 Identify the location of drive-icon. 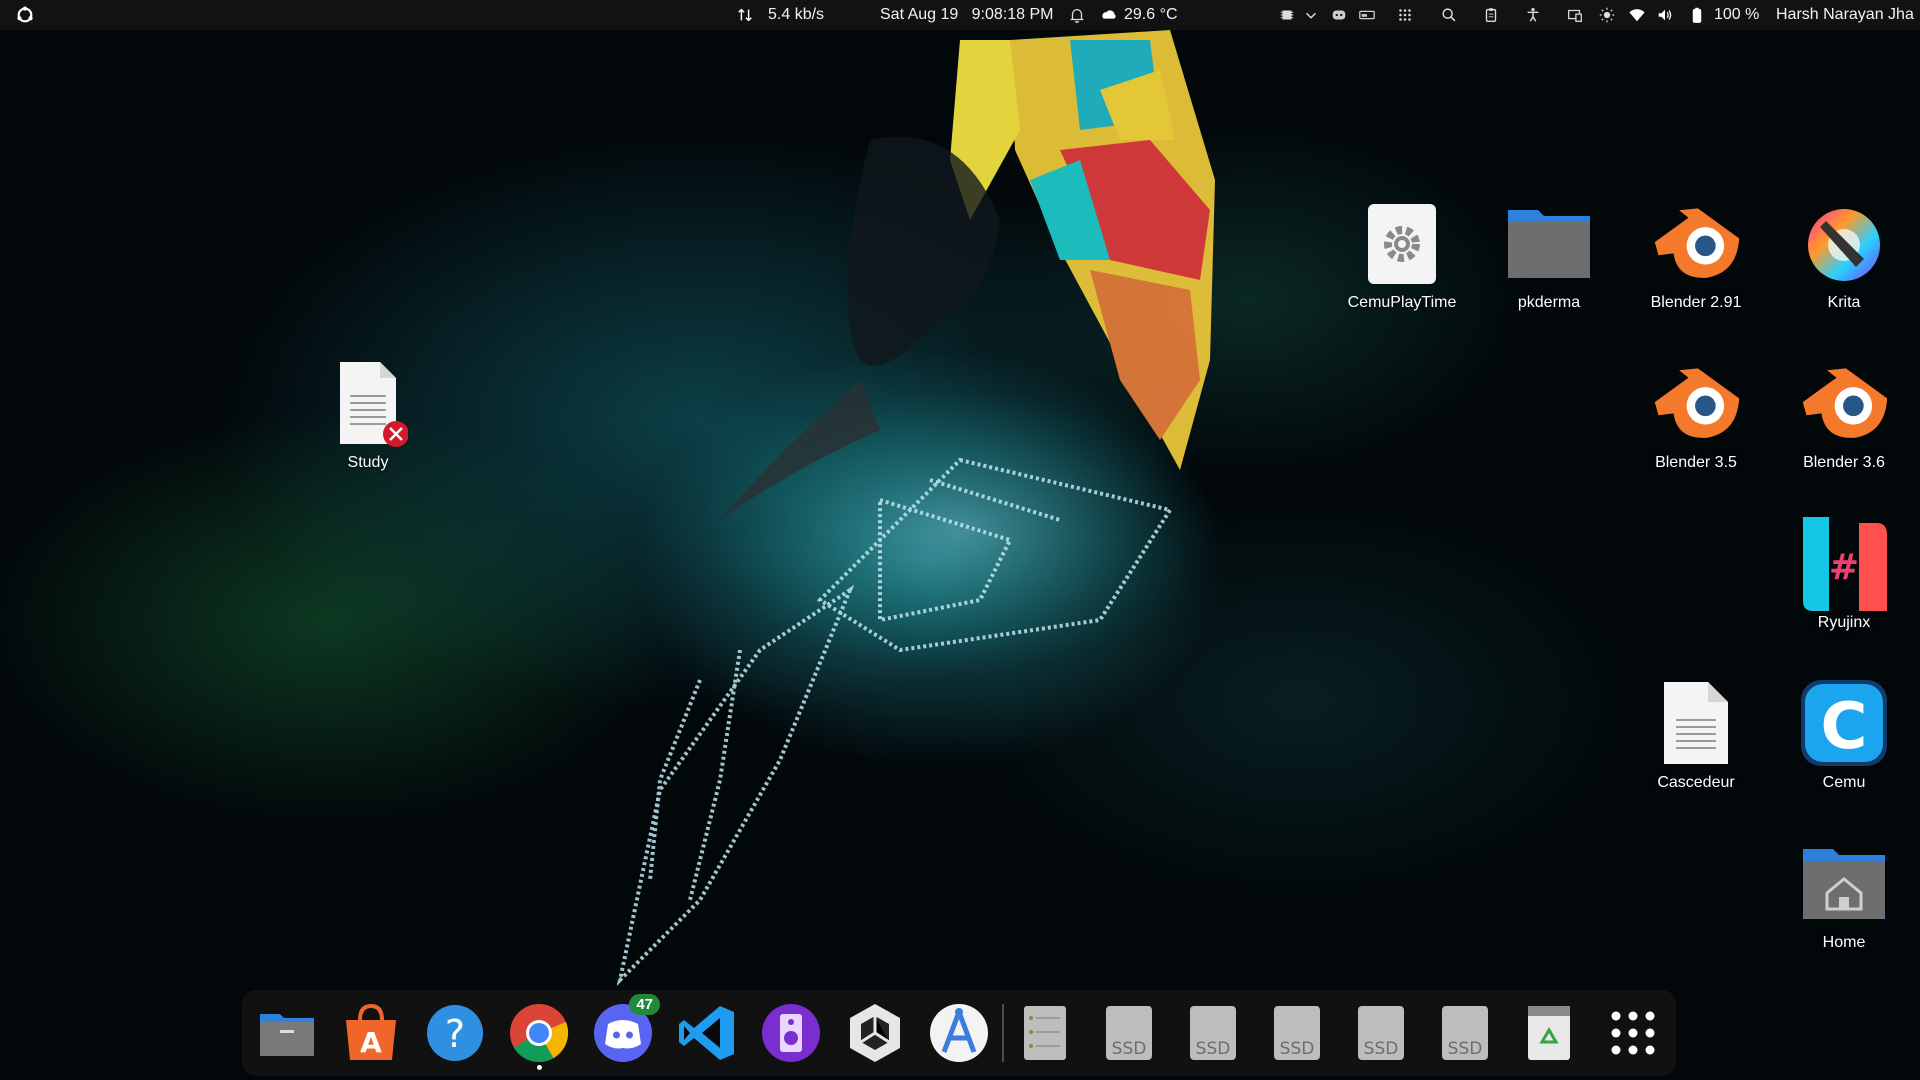
(1367, 15).